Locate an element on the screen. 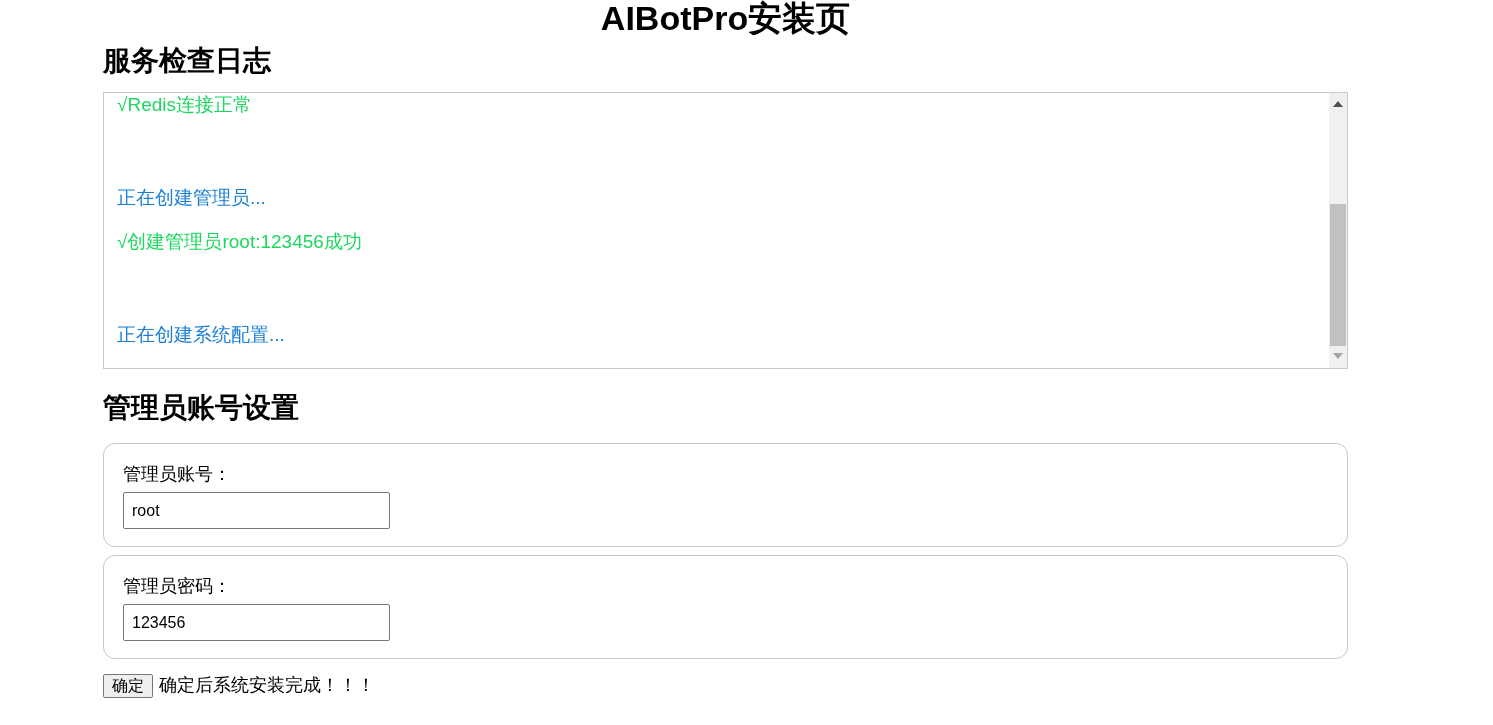 This screenshot has height=725, width=1493. input-field: 123456 is located at coordinates (256, 622).